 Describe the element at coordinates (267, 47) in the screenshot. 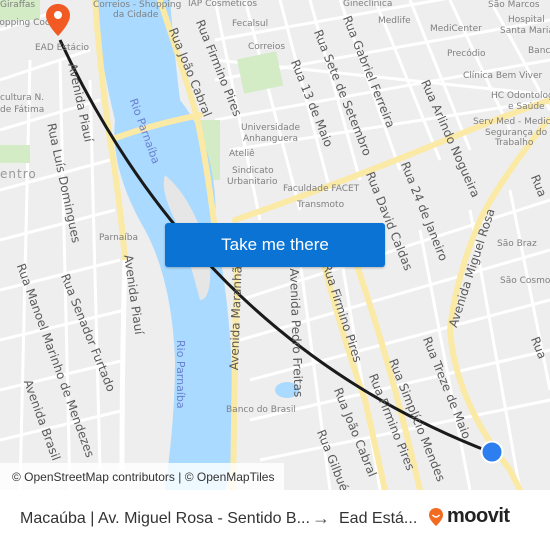

I see `poi-label: Correios` at that location.